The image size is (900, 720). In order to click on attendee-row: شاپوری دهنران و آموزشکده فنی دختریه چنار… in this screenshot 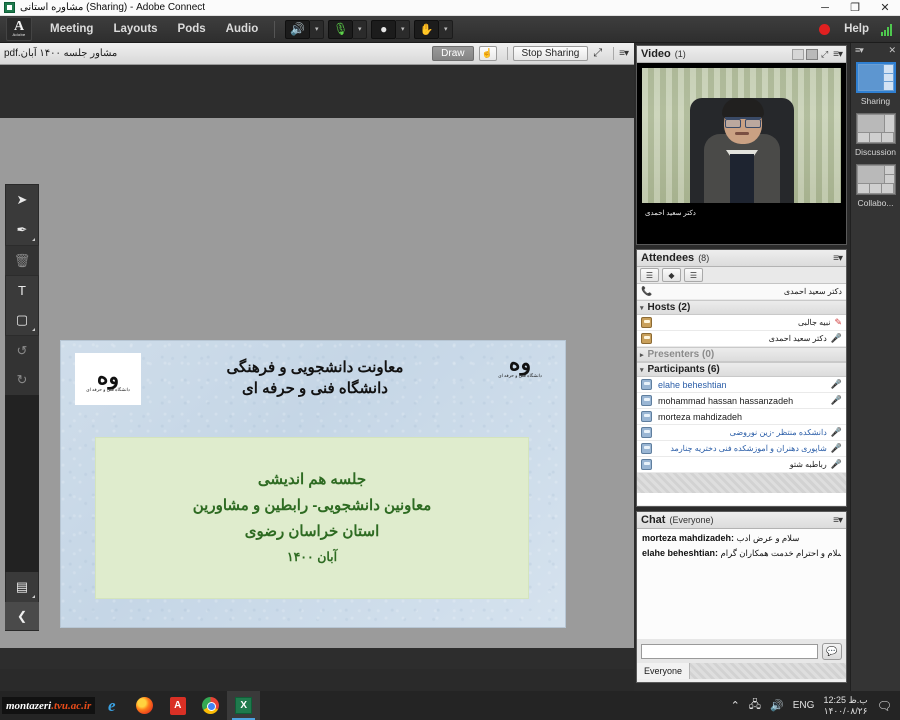, I will do `click(741, 449)`.